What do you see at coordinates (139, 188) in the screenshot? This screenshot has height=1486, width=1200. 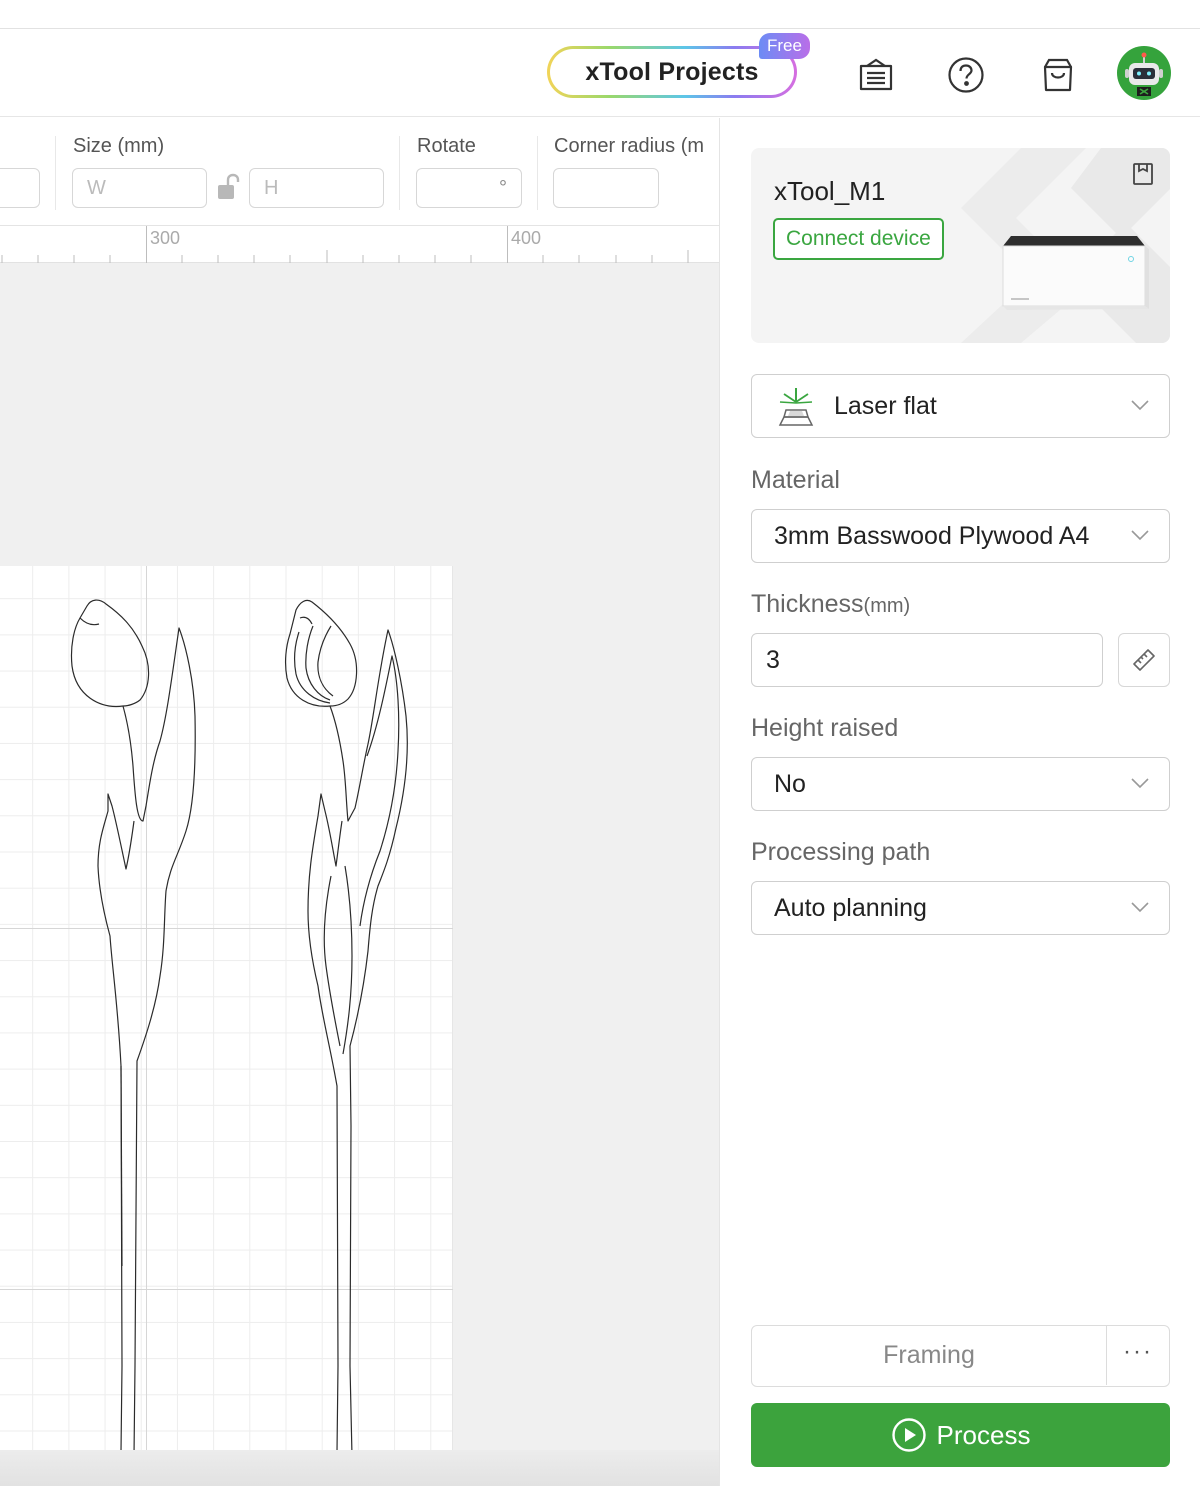 I see `width-field: W` at bounding box center [139, 188].